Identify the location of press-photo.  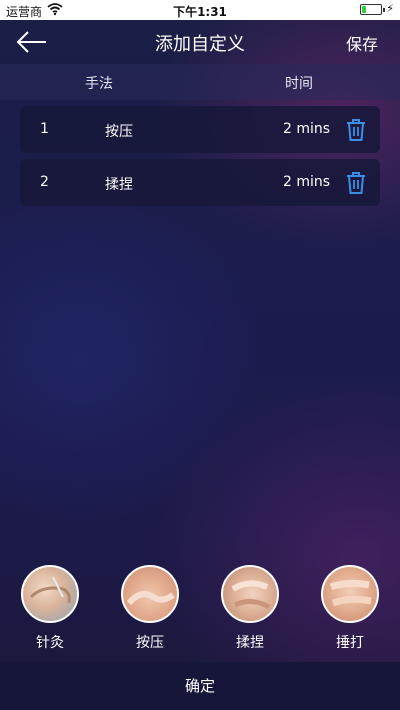
(150, 594).